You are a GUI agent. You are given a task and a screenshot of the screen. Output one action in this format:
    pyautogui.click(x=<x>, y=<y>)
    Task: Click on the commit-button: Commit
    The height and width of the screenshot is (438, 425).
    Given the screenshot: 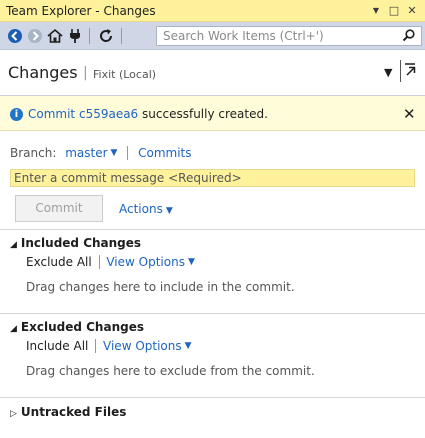 What is the action you would take?
    pyautogui.click(x=59, y=208)
    